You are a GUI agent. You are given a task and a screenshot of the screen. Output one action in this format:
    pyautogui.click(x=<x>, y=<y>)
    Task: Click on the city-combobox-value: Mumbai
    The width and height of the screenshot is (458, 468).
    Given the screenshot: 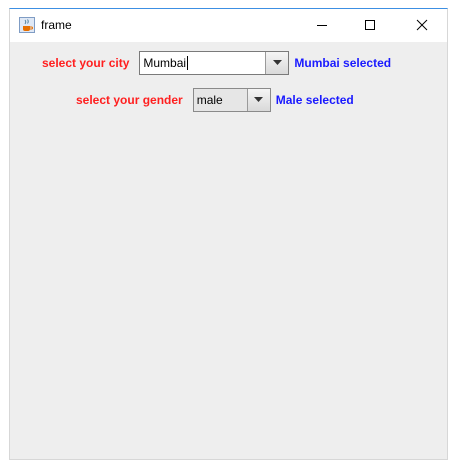 What is the action you would take?
    pyautogui.click(x=202, y=63)
    